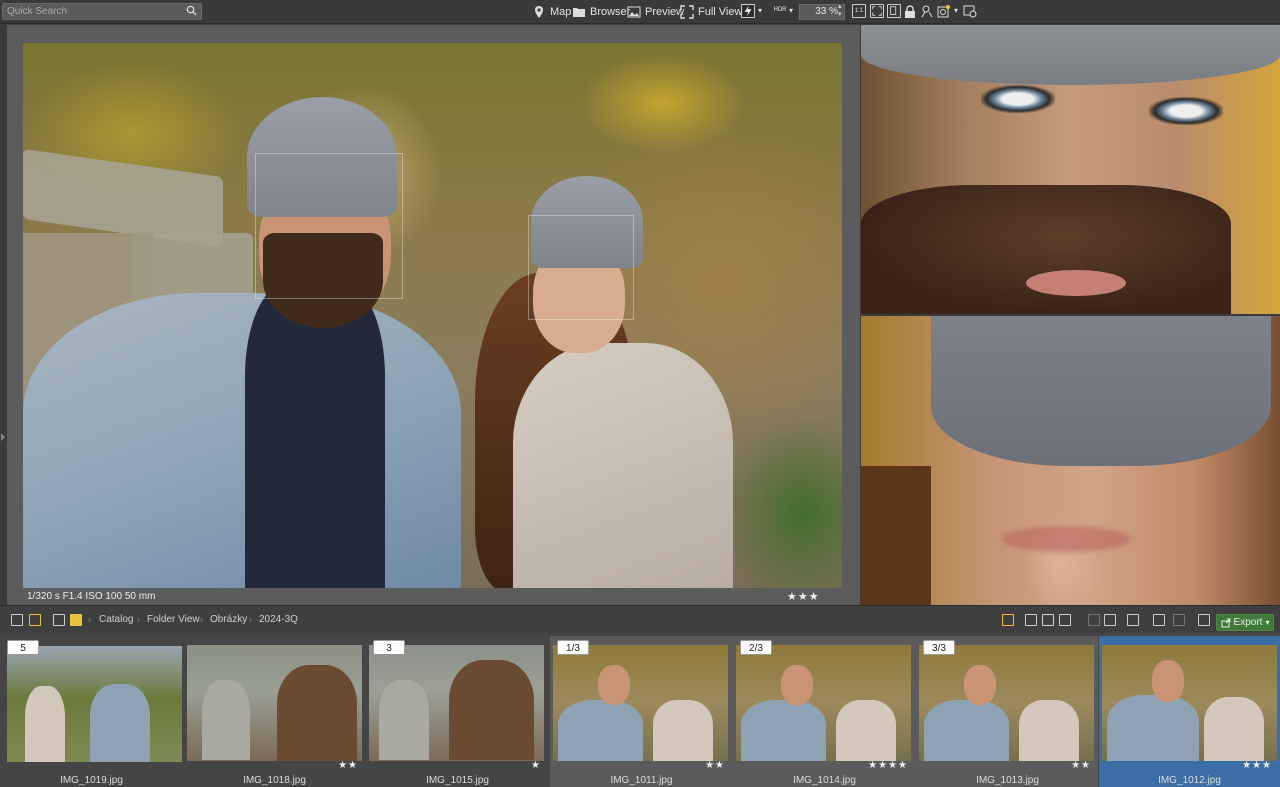 This screenshot has height=787, width=1280. I want to click on browser-label: Browser, so click(610, 12).